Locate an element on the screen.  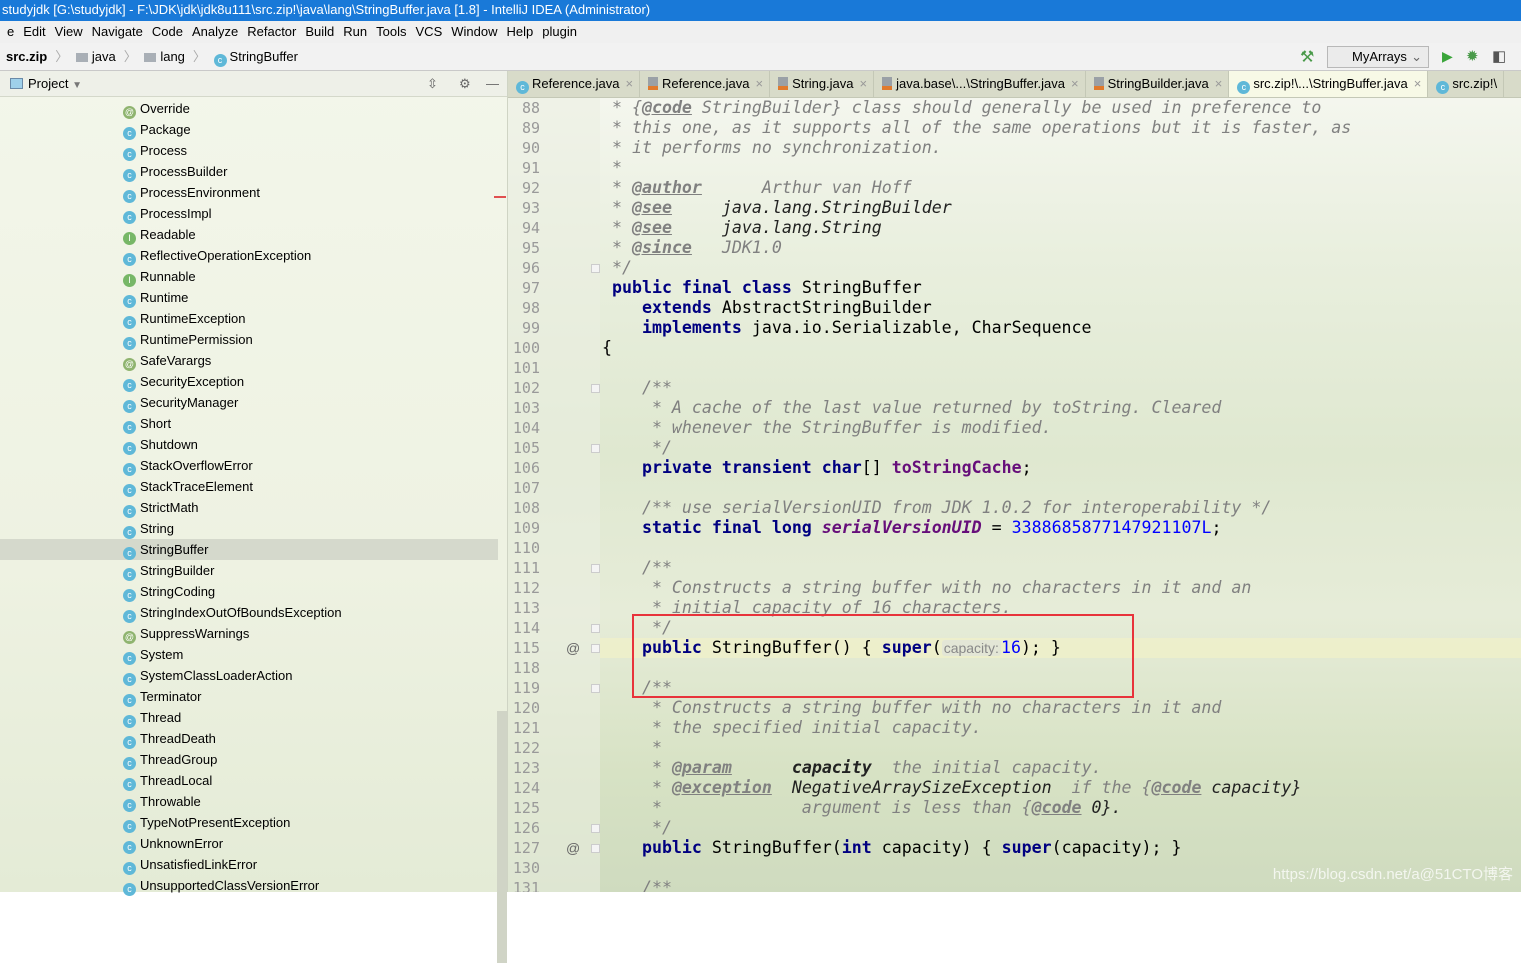
hide-panel-icon: — is located at coordinates (492, 84).